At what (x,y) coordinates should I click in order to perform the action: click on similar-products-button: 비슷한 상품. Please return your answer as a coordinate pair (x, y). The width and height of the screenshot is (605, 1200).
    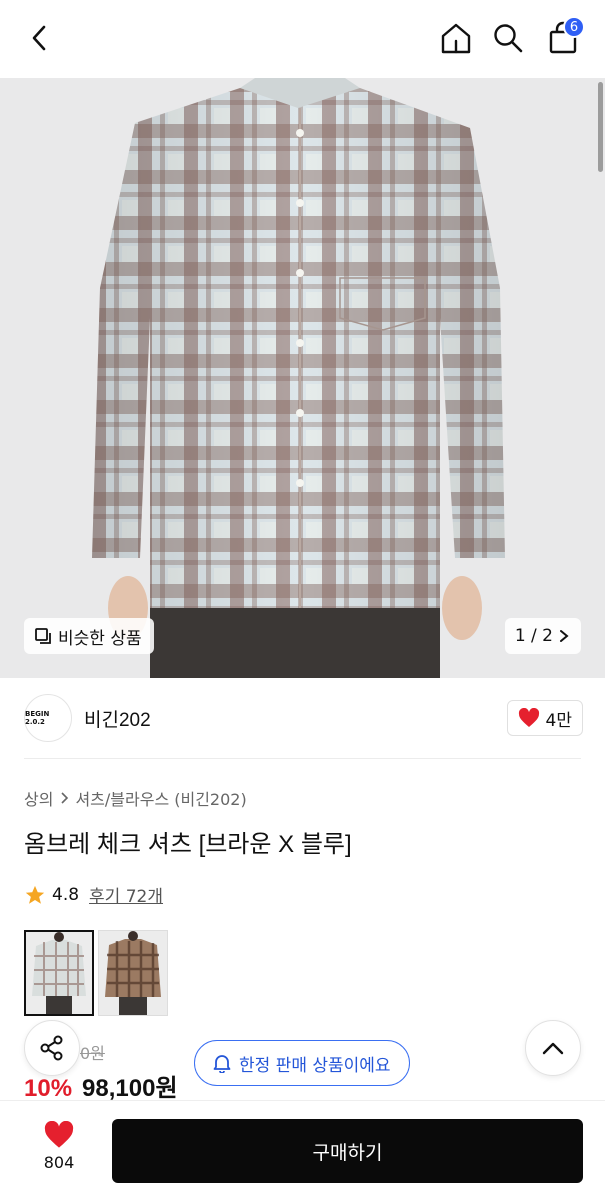
    Looking at the image, I should click on (89, 636).